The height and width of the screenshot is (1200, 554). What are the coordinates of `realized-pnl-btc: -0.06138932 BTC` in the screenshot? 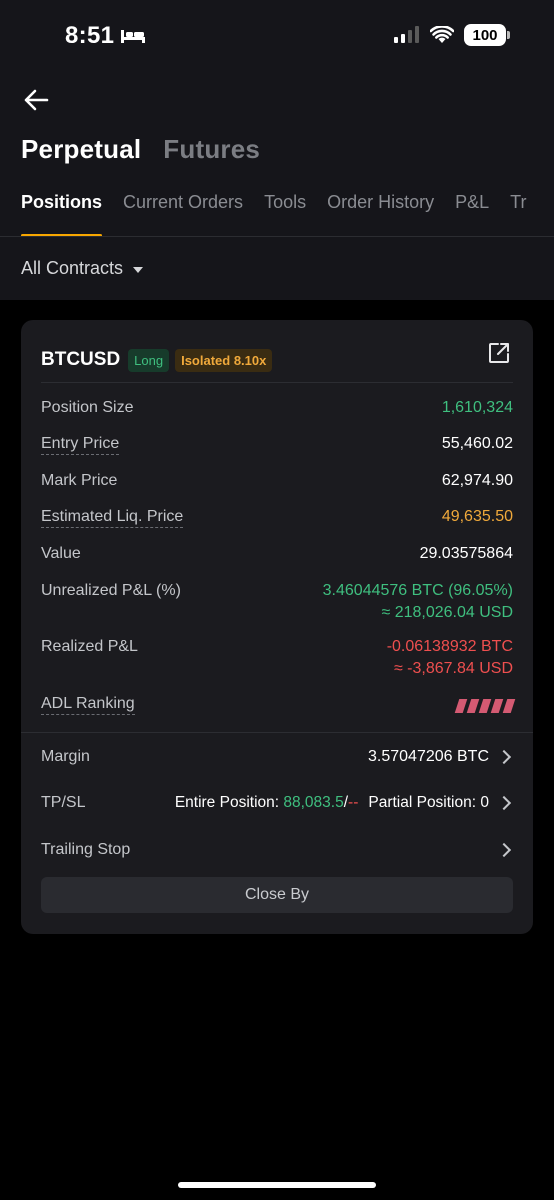 It's located at (449, 646).